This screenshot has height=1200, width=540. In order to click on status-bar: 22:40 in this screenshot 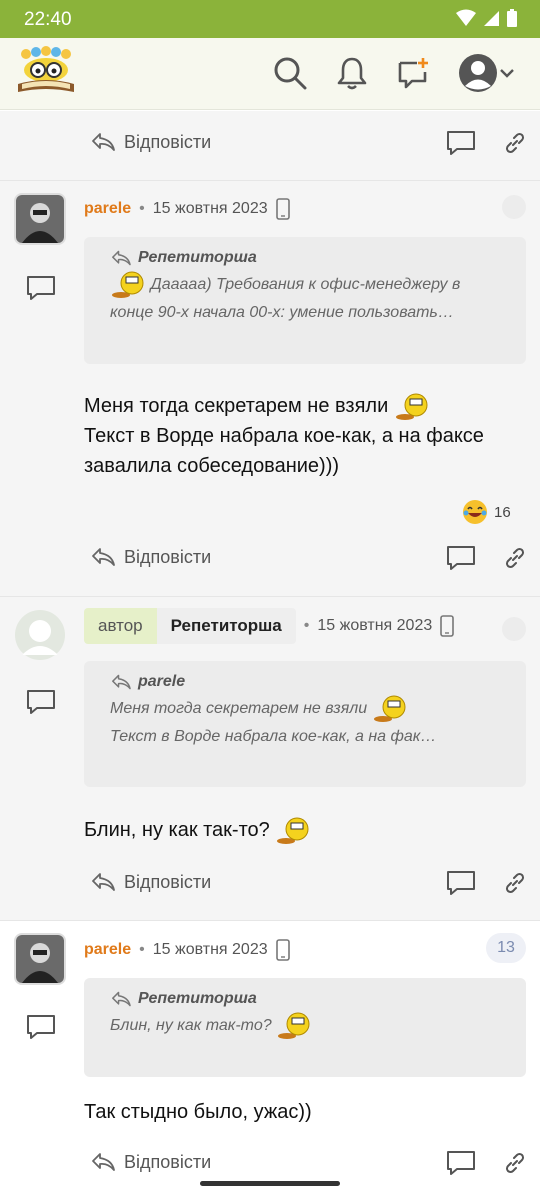, I will do `click(270, 19)`.